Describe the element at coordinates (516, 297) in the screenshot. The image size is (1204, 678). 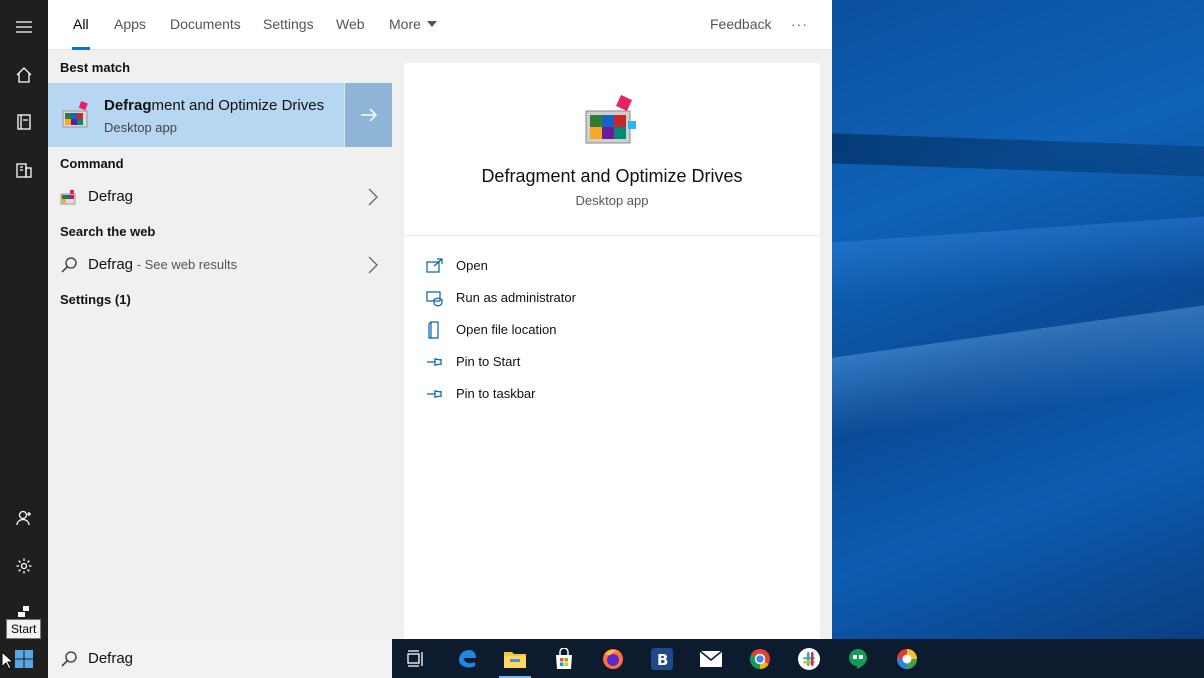
I see `action-run-as-admin-label: Run as administrator` at that location.